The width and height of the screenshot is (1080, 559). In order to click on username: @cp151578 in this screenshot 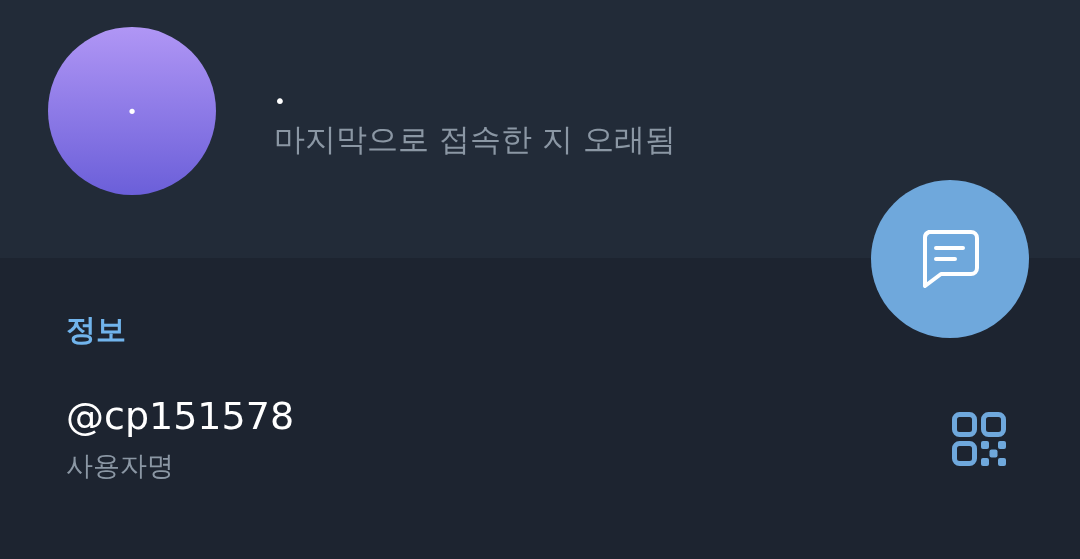, I will do `click(180, 416)`.